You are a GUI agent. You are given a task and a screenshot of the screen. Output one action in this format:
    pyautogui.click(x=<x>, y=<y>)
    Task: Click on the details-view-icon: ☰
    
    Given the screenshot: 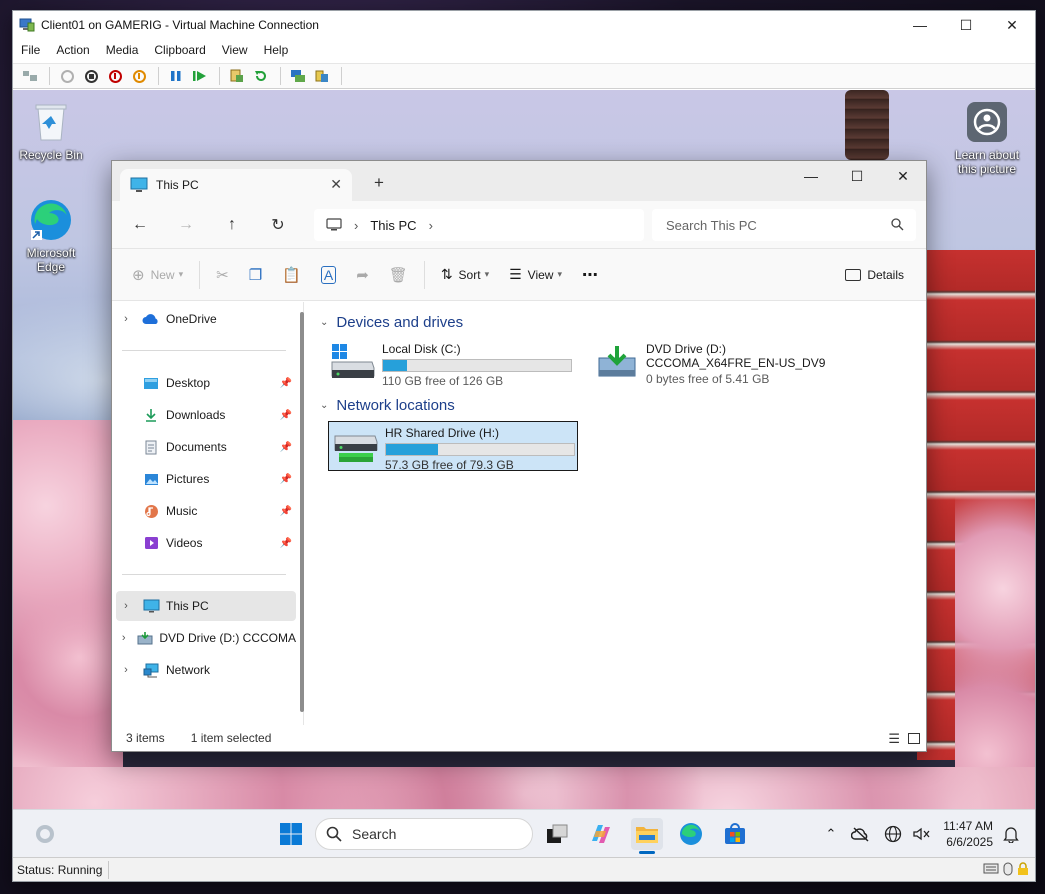 What is the action you would take?
    pyautogui.click(x=894, y=739)
    